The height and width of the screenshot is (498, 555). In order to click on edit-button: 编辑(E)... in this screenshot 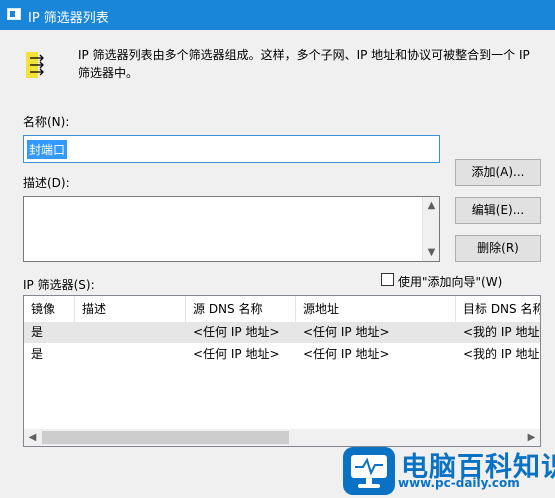, I will do `click(498, 210)`.